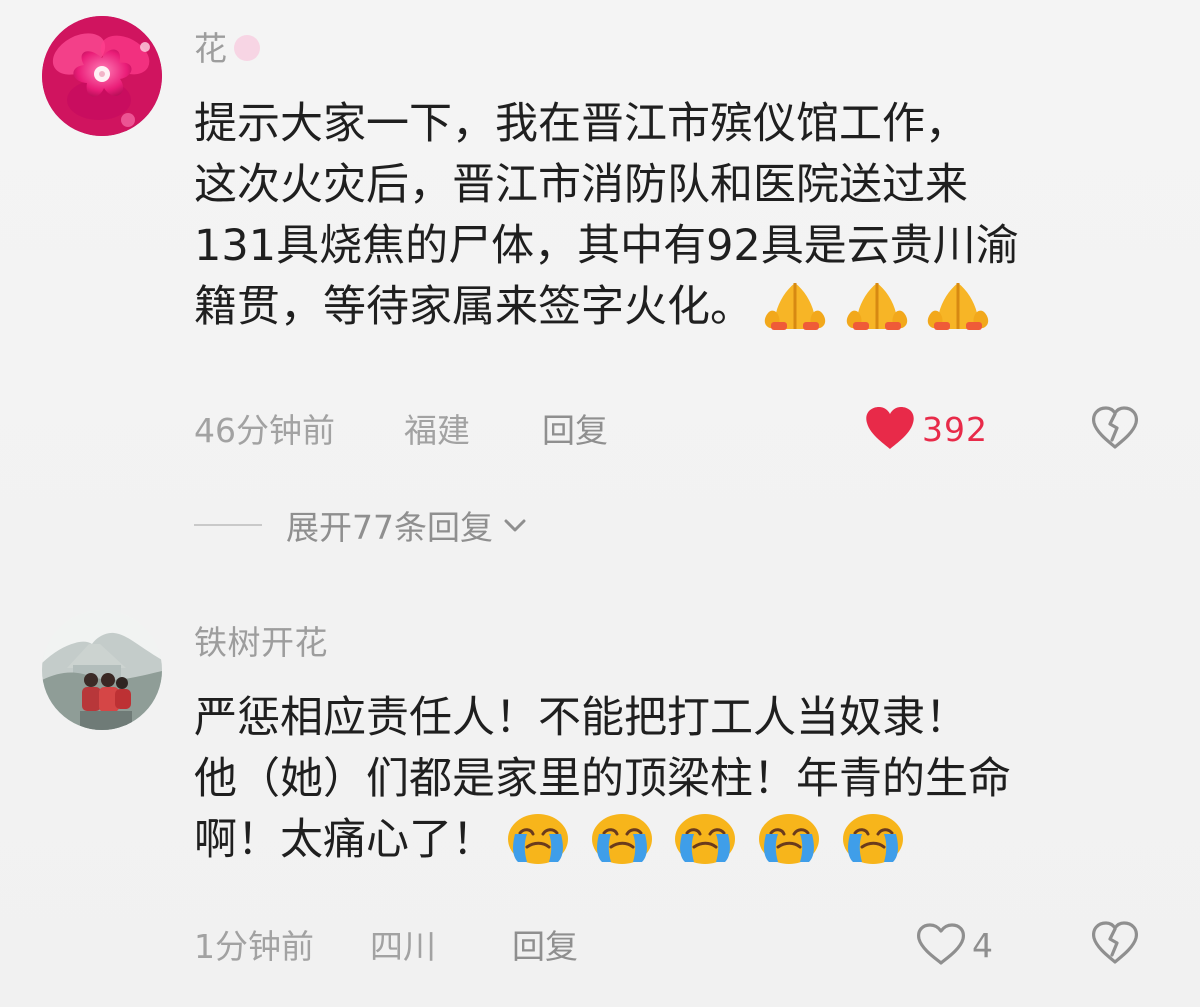 This screenshot has height=1007, width=1200. I want to click on comment-time: 46分钟前, so click(264, 430).